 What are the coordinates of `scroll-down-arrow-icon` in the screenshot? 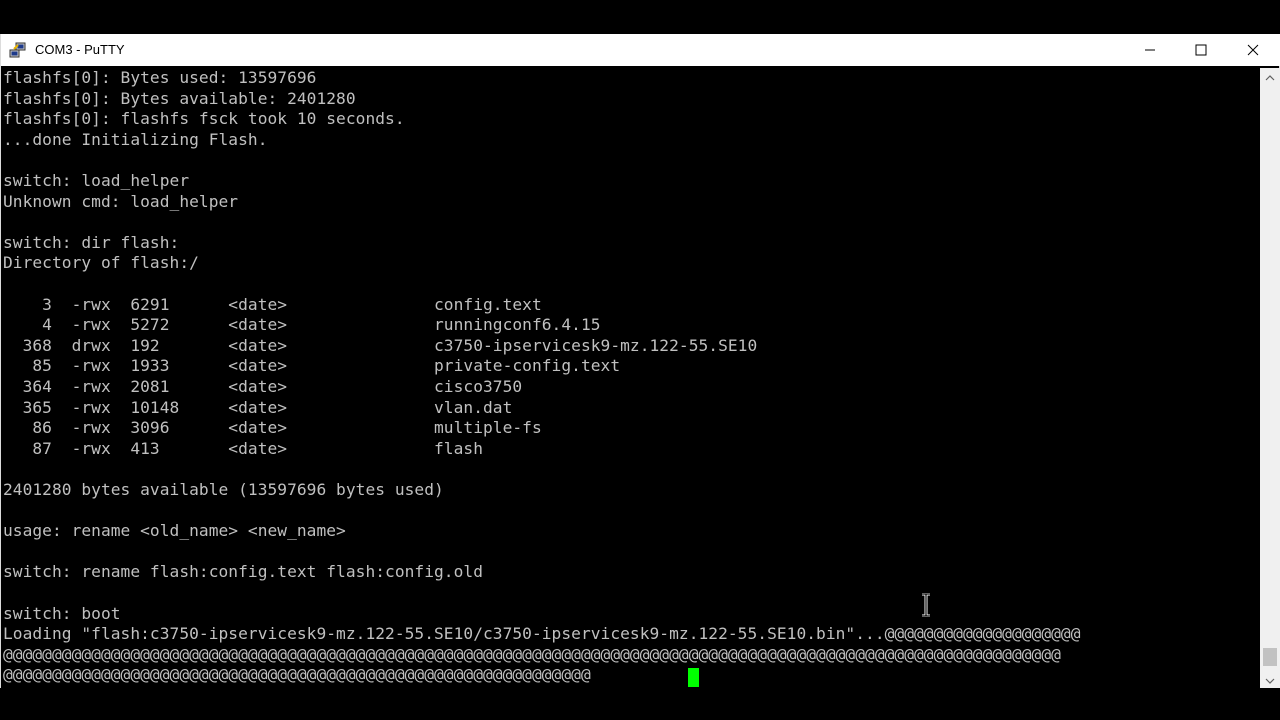 It's located at (1270, 679).